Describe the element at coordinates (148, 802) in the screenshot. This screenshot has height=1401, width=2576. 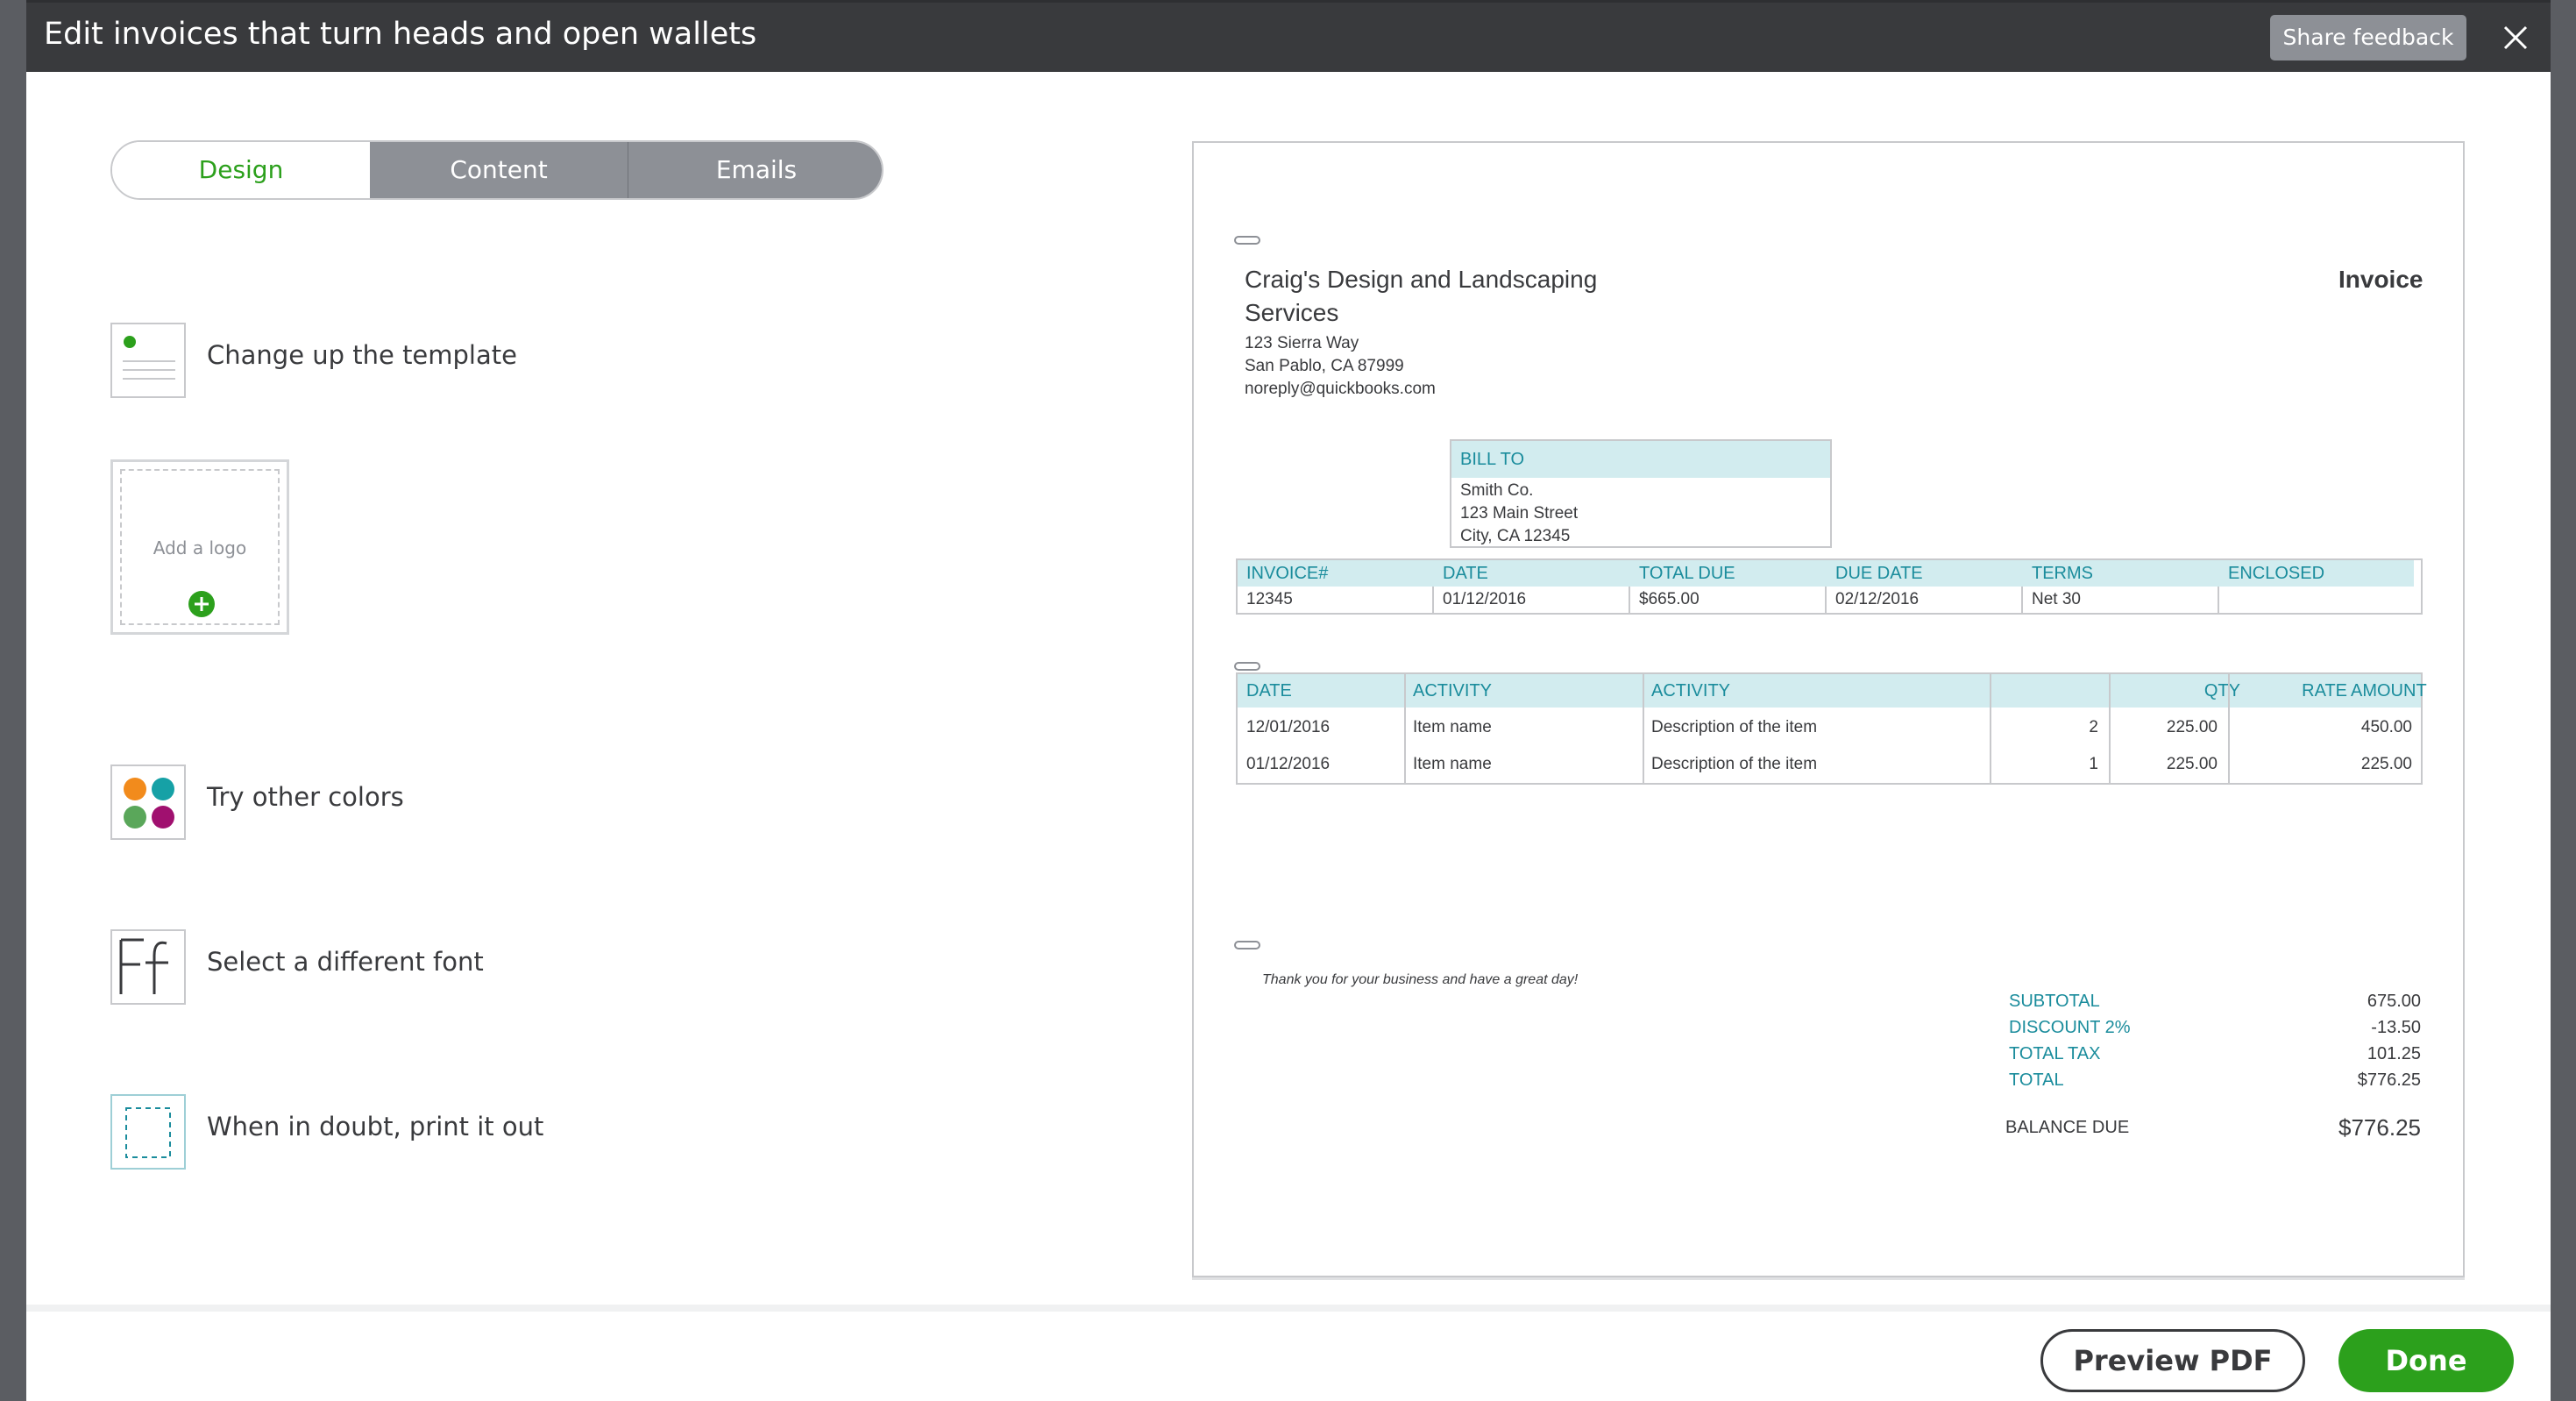
I see `color-palette-icon` at that location.